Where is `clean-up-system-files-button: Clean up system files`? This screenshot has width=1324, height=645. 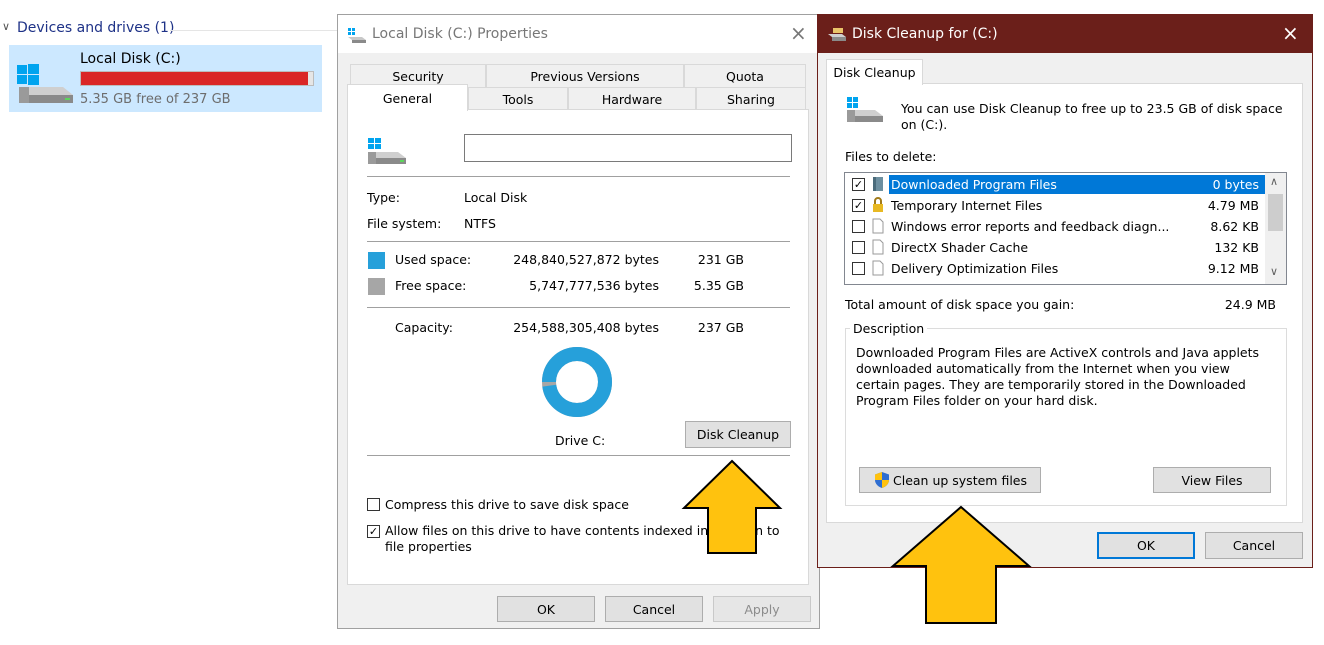
clean-up-system-files-button: Clean up system files is located at coordinates (950, 480).